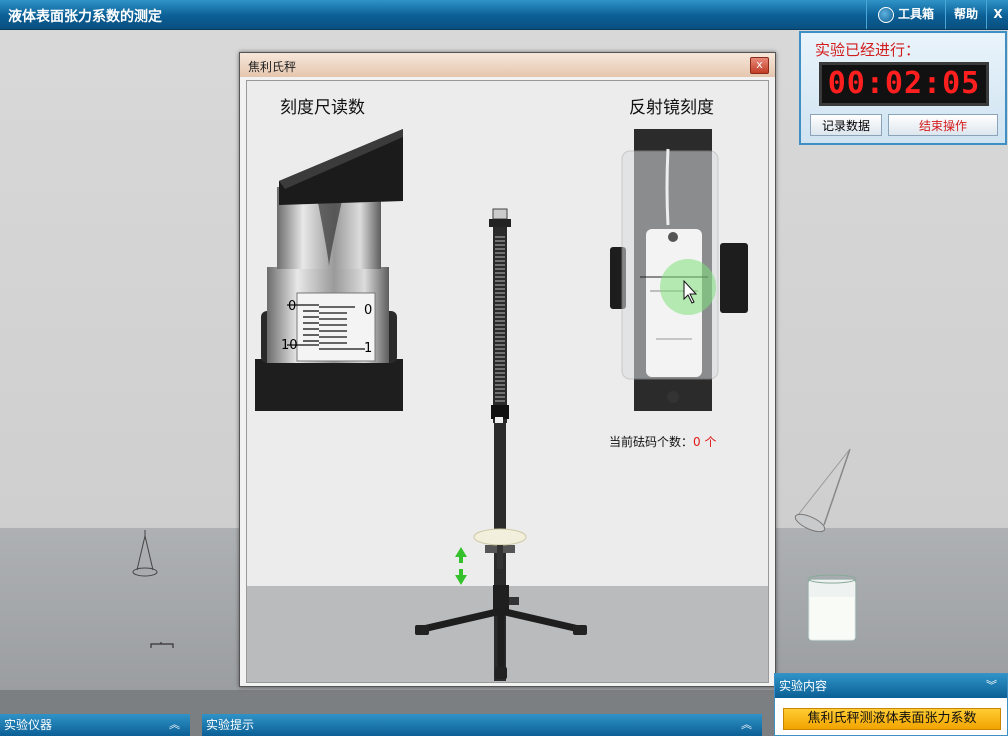 This screenshot has width=1008, height=736. I want to click on dialog-close-button: x, so click(759, 65).